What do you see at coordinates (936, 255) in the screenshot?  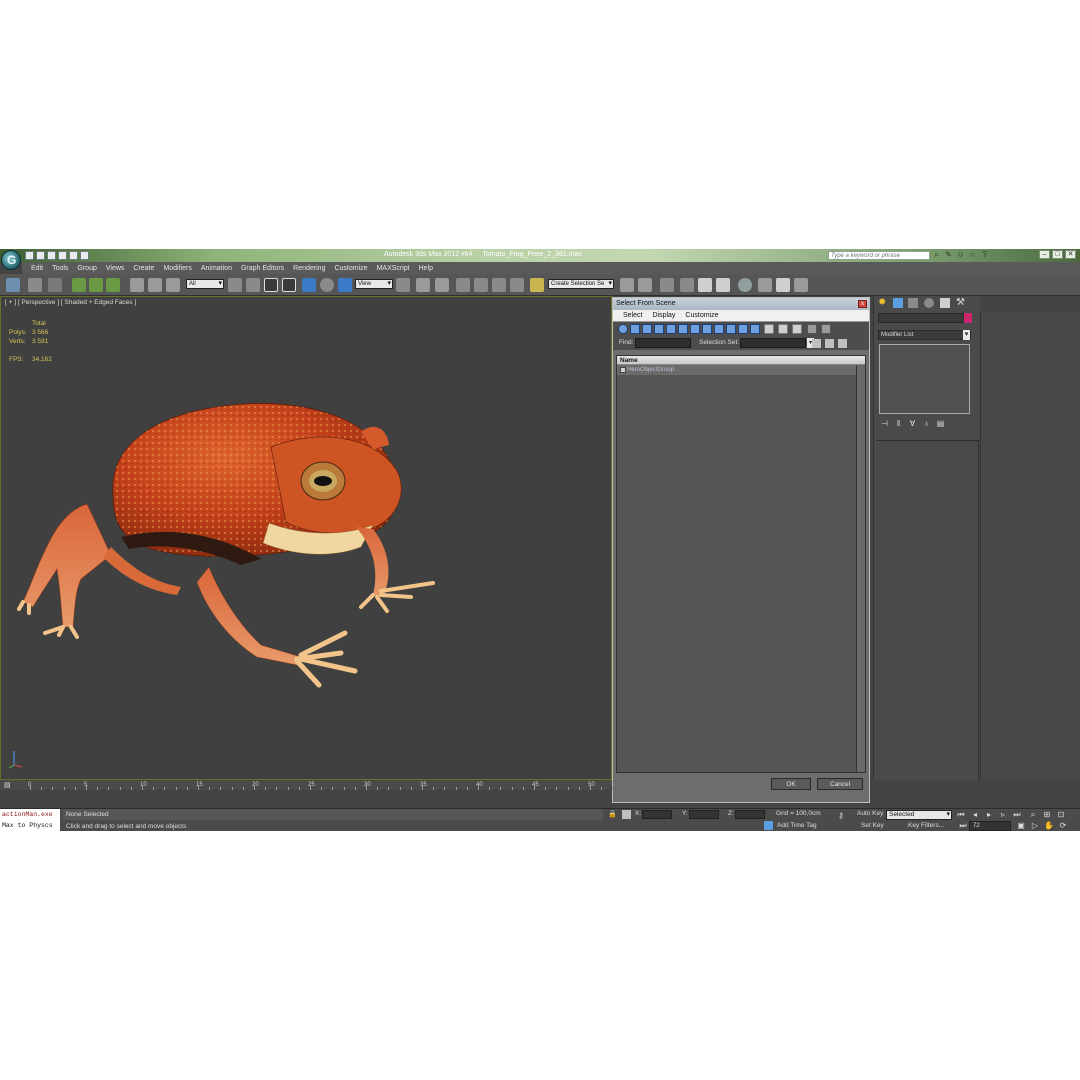 I see `binoculars-icon: ⌕` at bounding box center [936, 255].